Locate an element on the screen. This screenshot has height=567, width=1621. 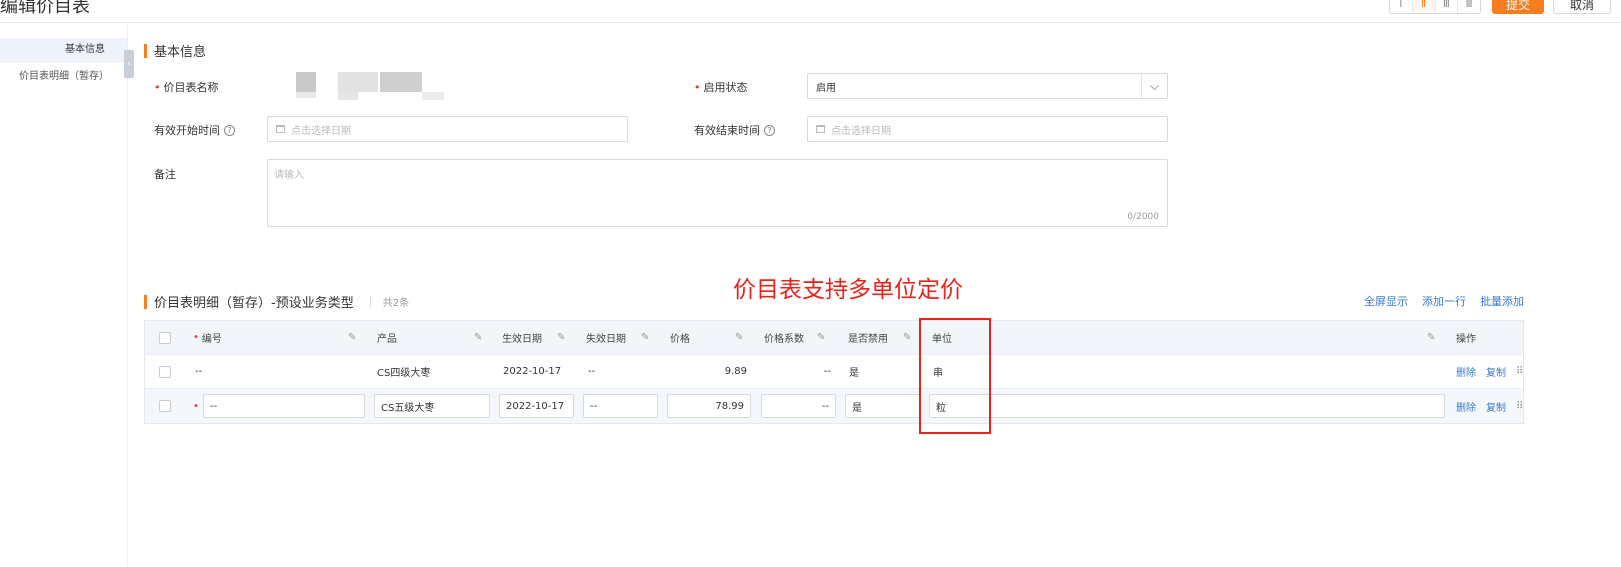
top-bar: 编辑价目表 Ⅰ Ⅱ Ⅲ Ⅲ 提交 取消 is located at coordinates (810, 11).